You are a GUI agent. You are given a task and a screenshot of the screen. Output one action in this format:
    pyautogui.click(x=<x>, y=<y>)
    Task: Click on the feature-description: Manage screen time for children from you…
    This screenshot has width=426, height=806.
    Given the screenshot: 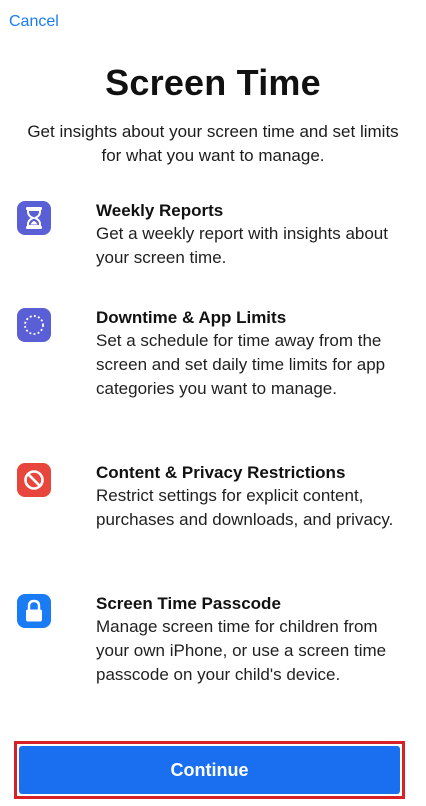 What is the action you would take?
    pyautogui.click(x=241, y=650)
    